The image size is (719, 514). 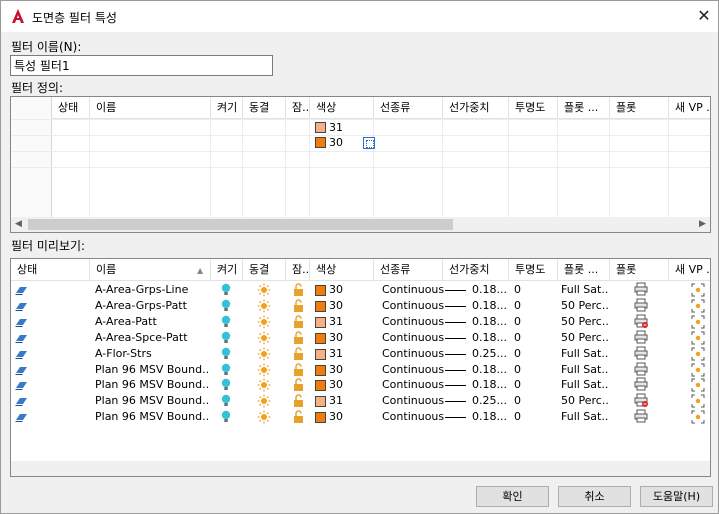 What do you see at coordinates (227, 270) in the screenshot?
I see `preview-column-header: 켜기` at bounding box center [227, 270].